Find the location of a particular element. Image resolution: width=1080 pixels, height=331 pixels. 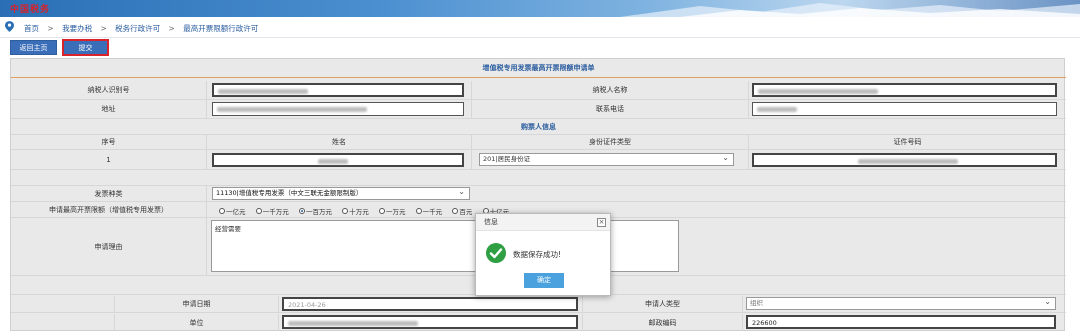

limit-option-1: 一亿元 is located at coordinates (232, 211).